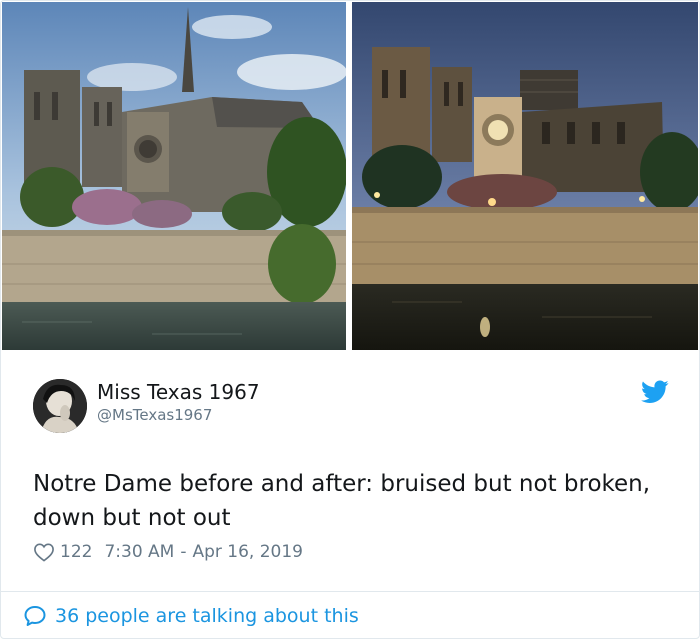 This screenshot has width=700, height=639. I want to click on avatar-image, so click(60, 406).